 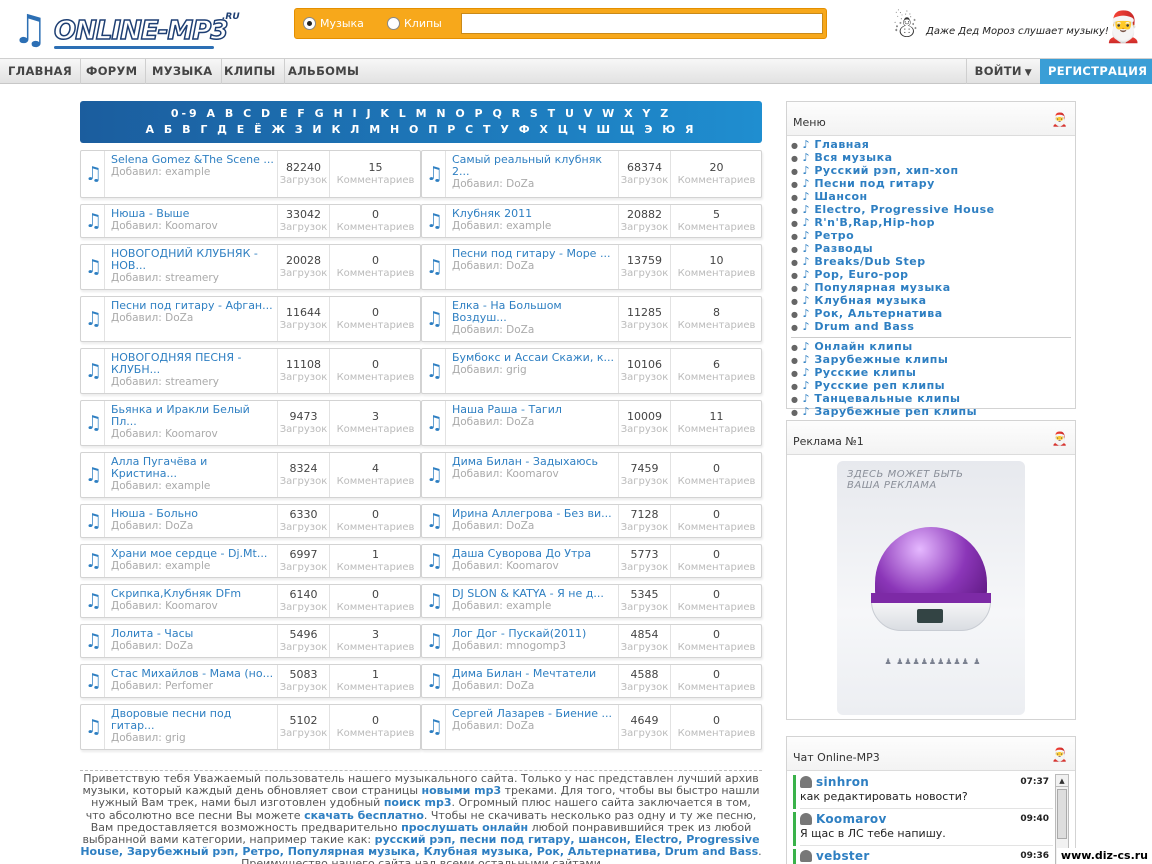 I want to click on menu-item: ● ♪ Зарубежные реп клипы, so click(x=933, y=412).